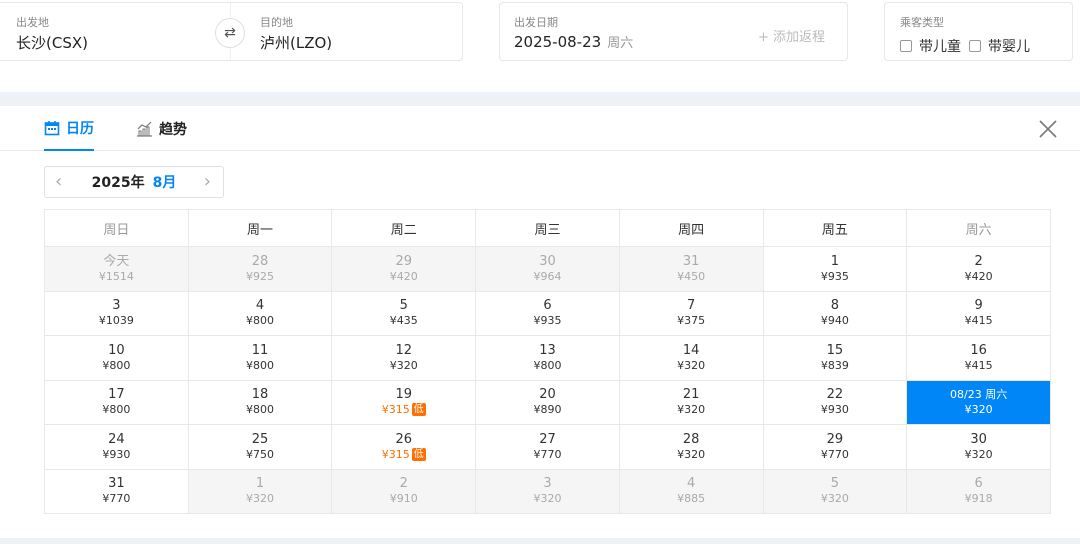 This screenshot has width=1080, height=544. I want to click on day-price: ¥885, so click(691, 498).